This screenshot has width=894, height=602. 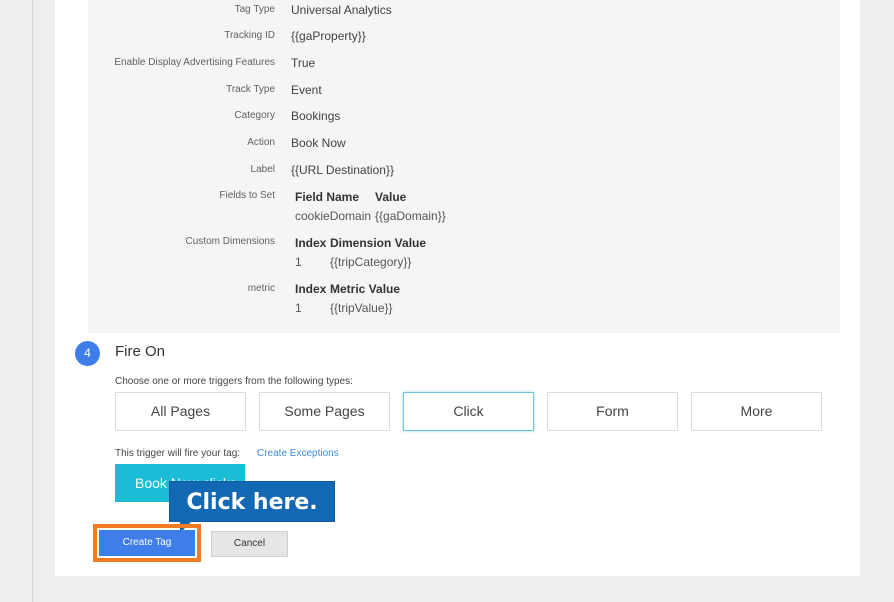 I want to click on metric-cell-index: 1, so click(x=298, y=308).